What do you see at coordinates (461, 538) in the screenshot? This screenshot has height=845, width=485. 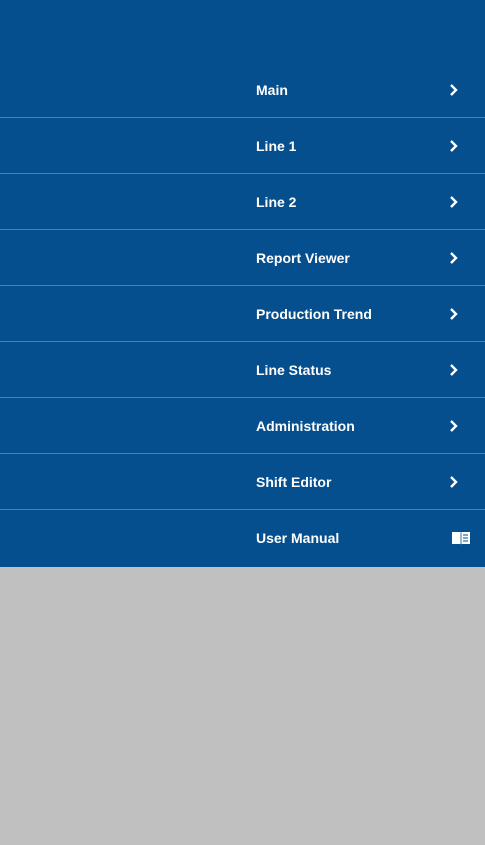 I see `book-icon` at bounding box center [461, 538].